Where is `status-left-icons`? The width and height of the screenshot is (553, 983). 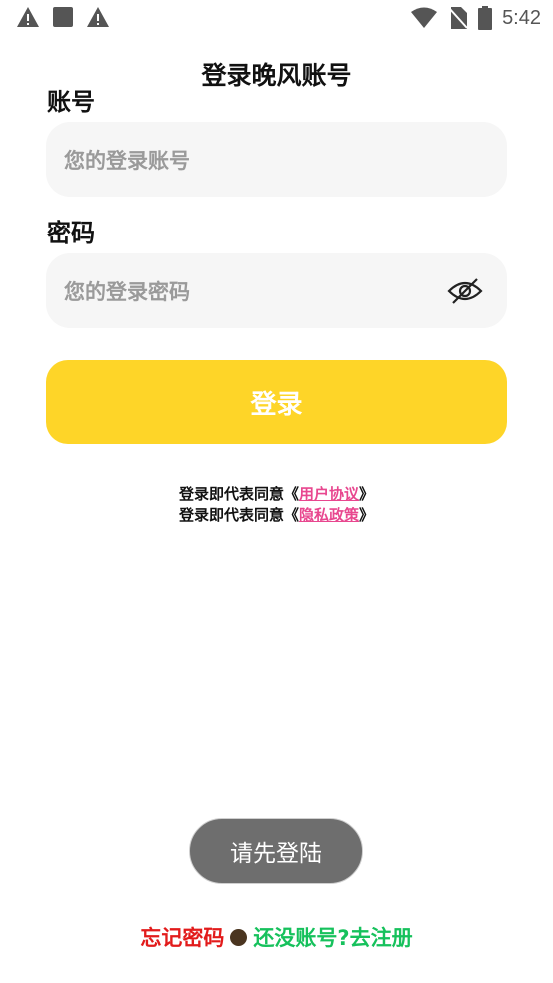 status-left-icons is located at coordinates (63, 17).